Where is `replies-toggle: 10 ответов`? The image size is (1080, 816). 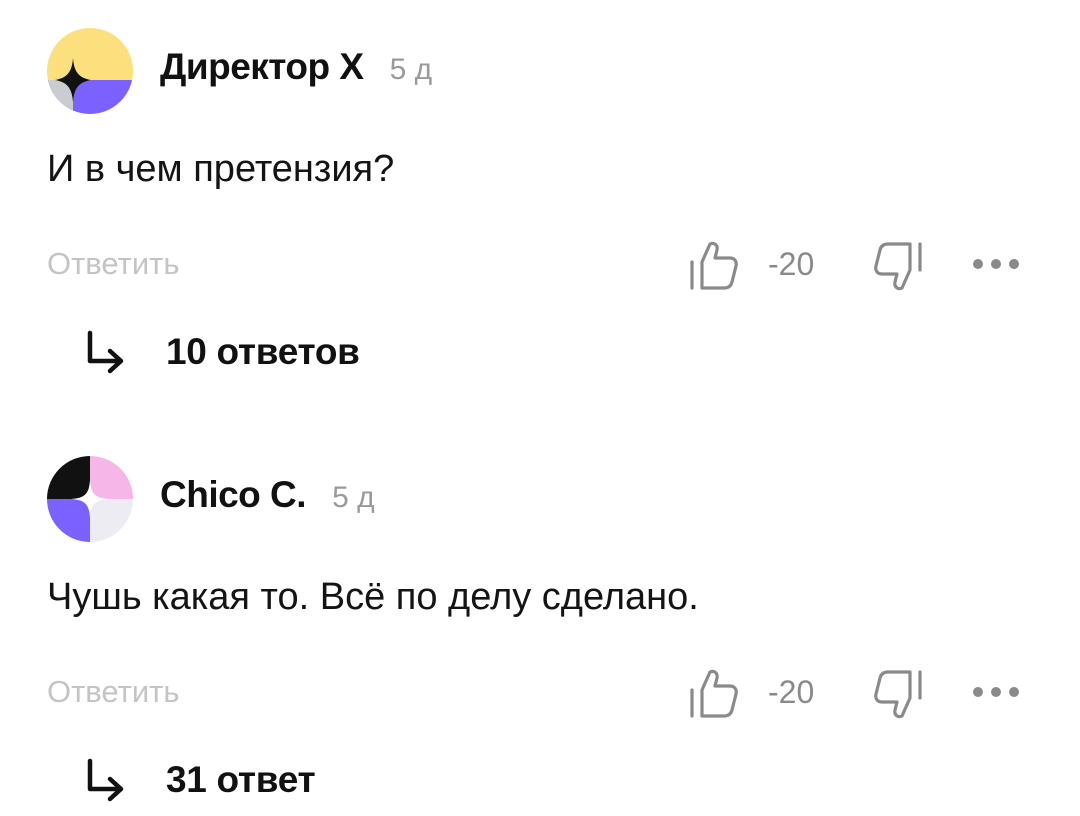 replies-toggle: 10 ответов is located at coordinates (220, 352).